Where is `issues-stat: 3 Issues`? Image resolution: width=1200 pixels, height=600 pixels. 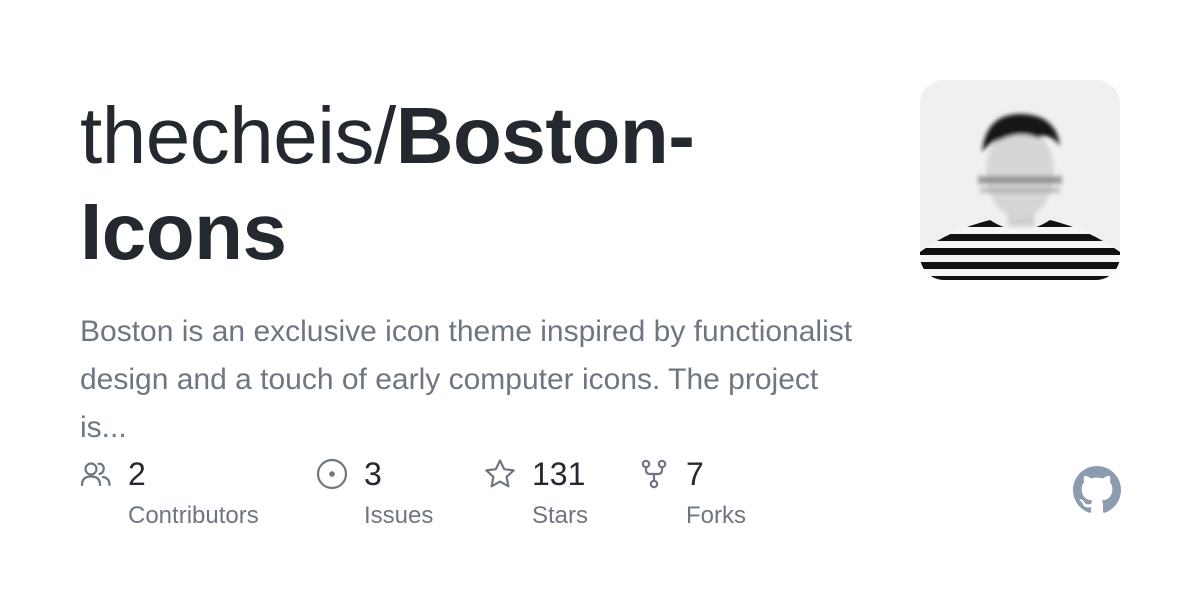
issues-stat: 3 Issues is located at coordinates (374, 491).